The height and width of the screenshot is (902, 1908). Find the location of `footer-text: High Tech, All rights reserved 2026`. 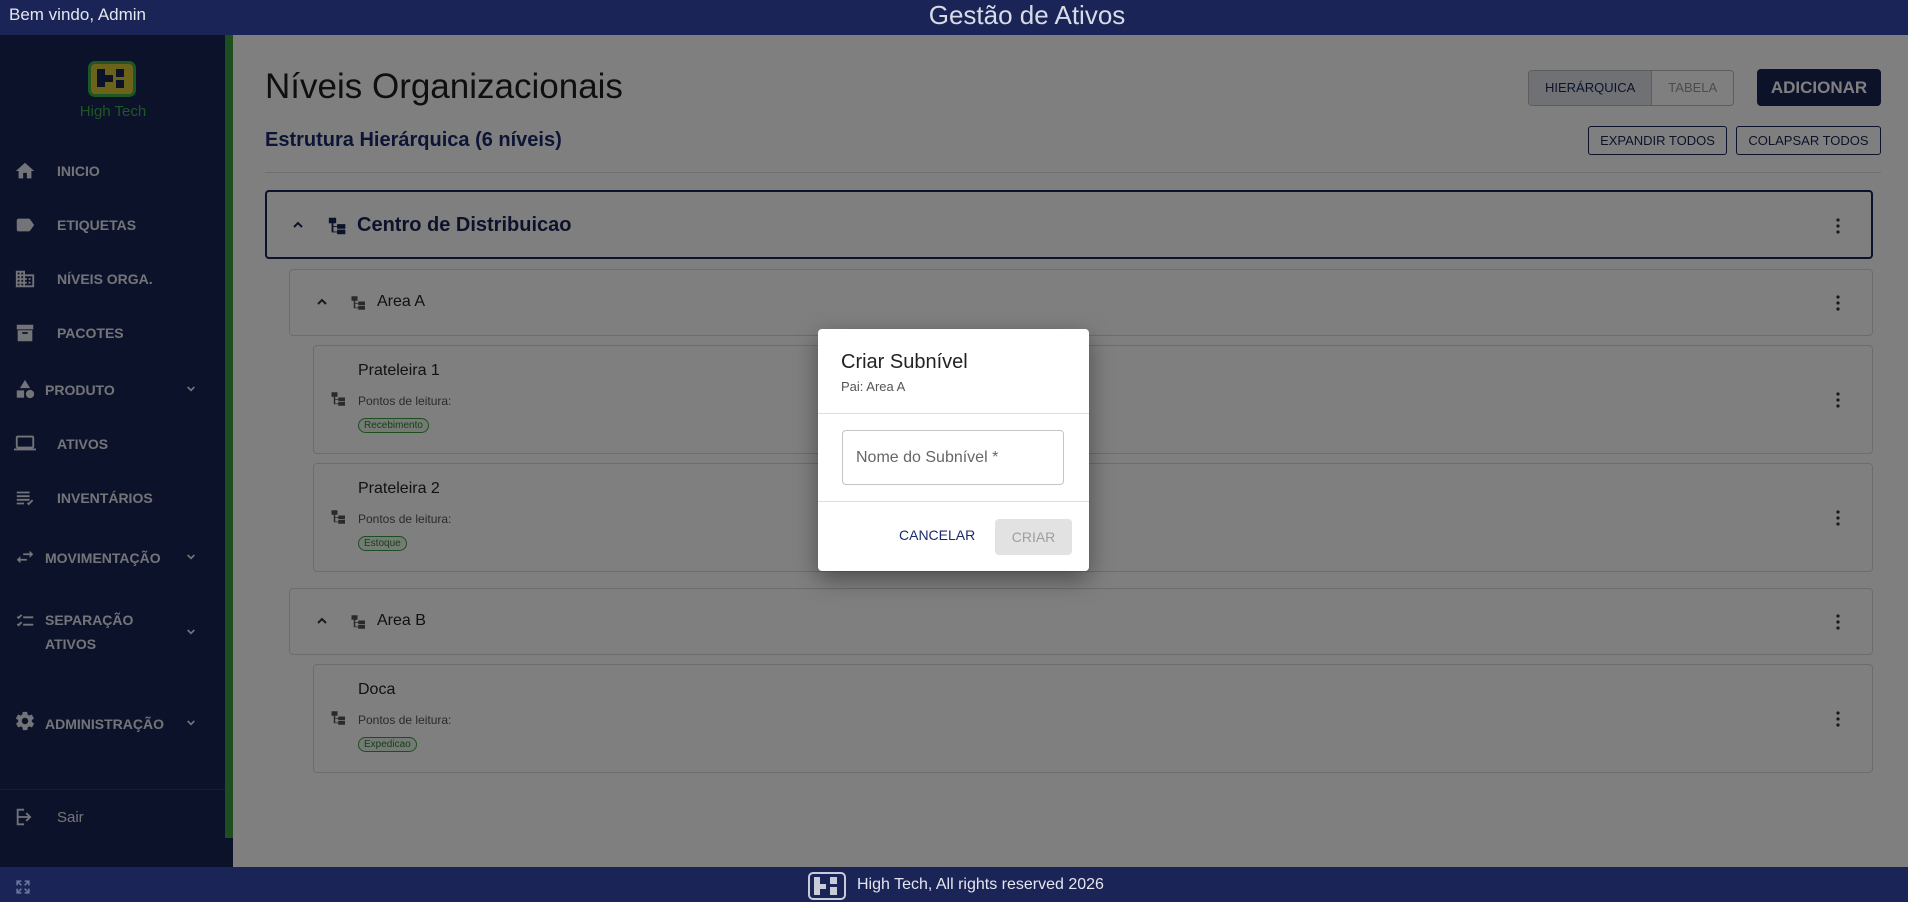

footer-text: High Tech, All rights reserved 2026 is located at coordinates (980, 884).